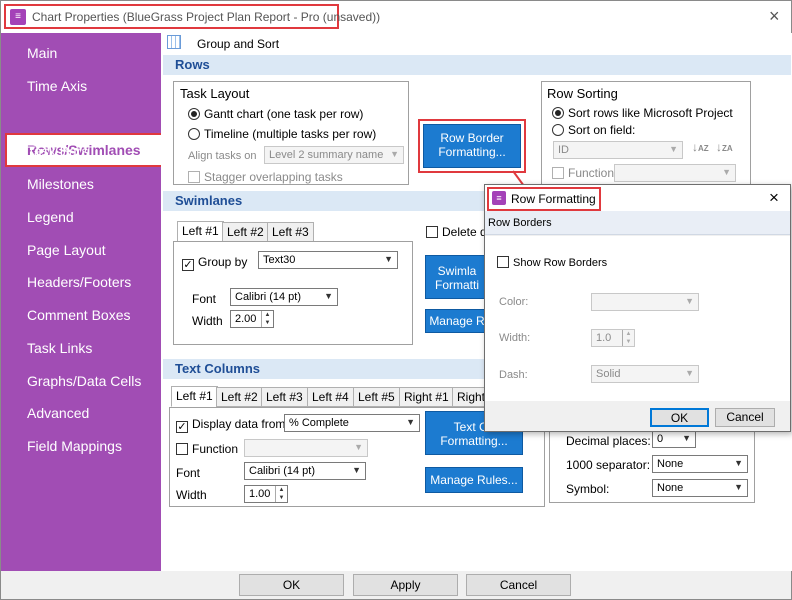 The height and width of the screenshot is (600, 792). What do you see at coordinates (456, 285) in the screenshot?
I see `button-line-2: Formatti` at bounding box center [456, 285].